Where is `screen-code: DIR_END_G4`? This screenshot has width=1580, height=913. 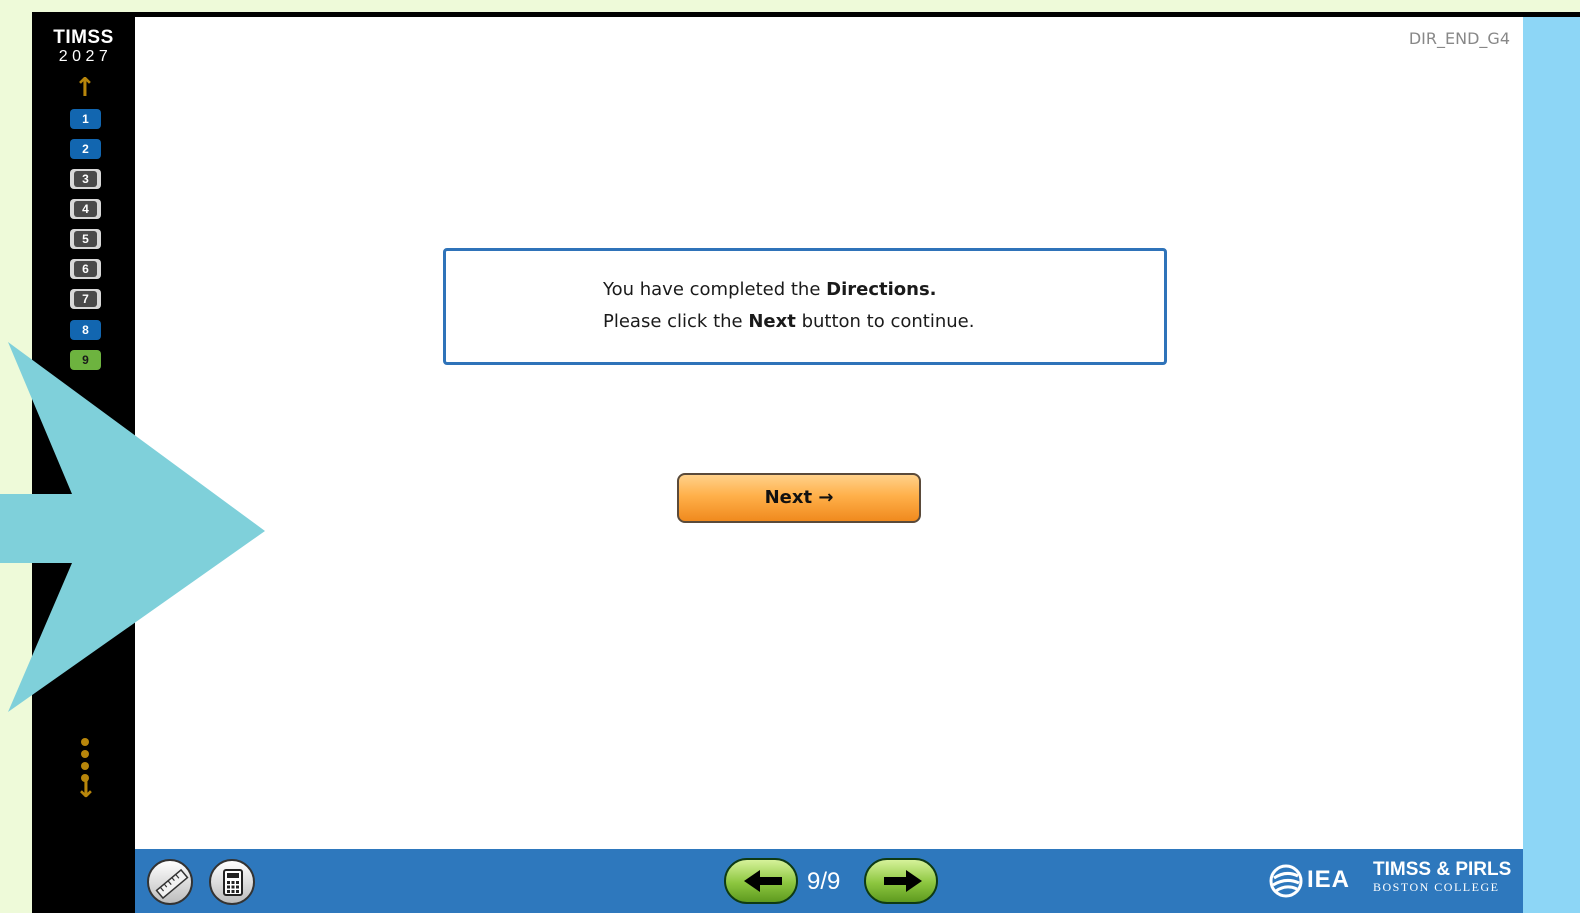
screen-code: DIR_END_G4 is located at coordinates (1459, 38).